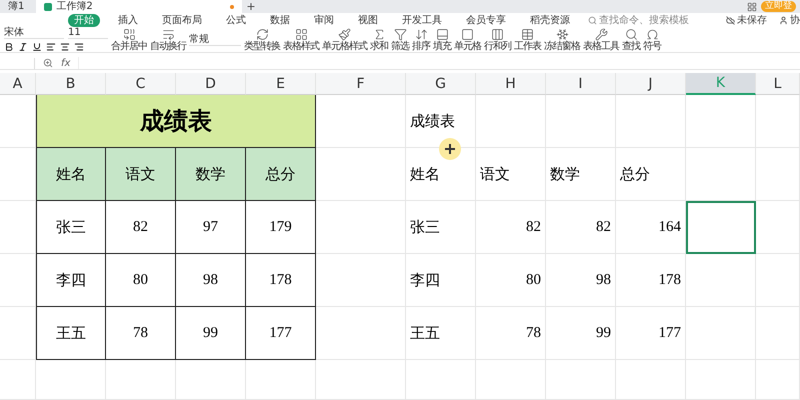 Image resolution: width=800 pixels, height=400 pixels. I want to click on ribbon-button: 符号, so click(652, 40).